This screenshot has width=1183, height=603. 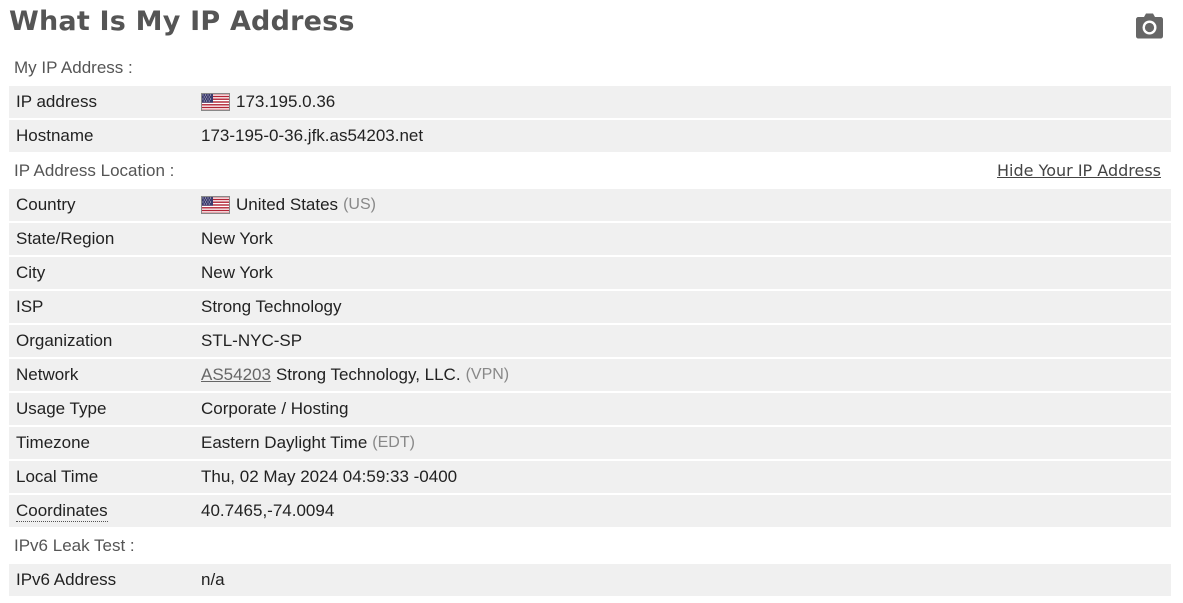 I want to click on local-time-value: Thu, 02 May 2024 04:59:33 -0400, so click(x=329, y=476).